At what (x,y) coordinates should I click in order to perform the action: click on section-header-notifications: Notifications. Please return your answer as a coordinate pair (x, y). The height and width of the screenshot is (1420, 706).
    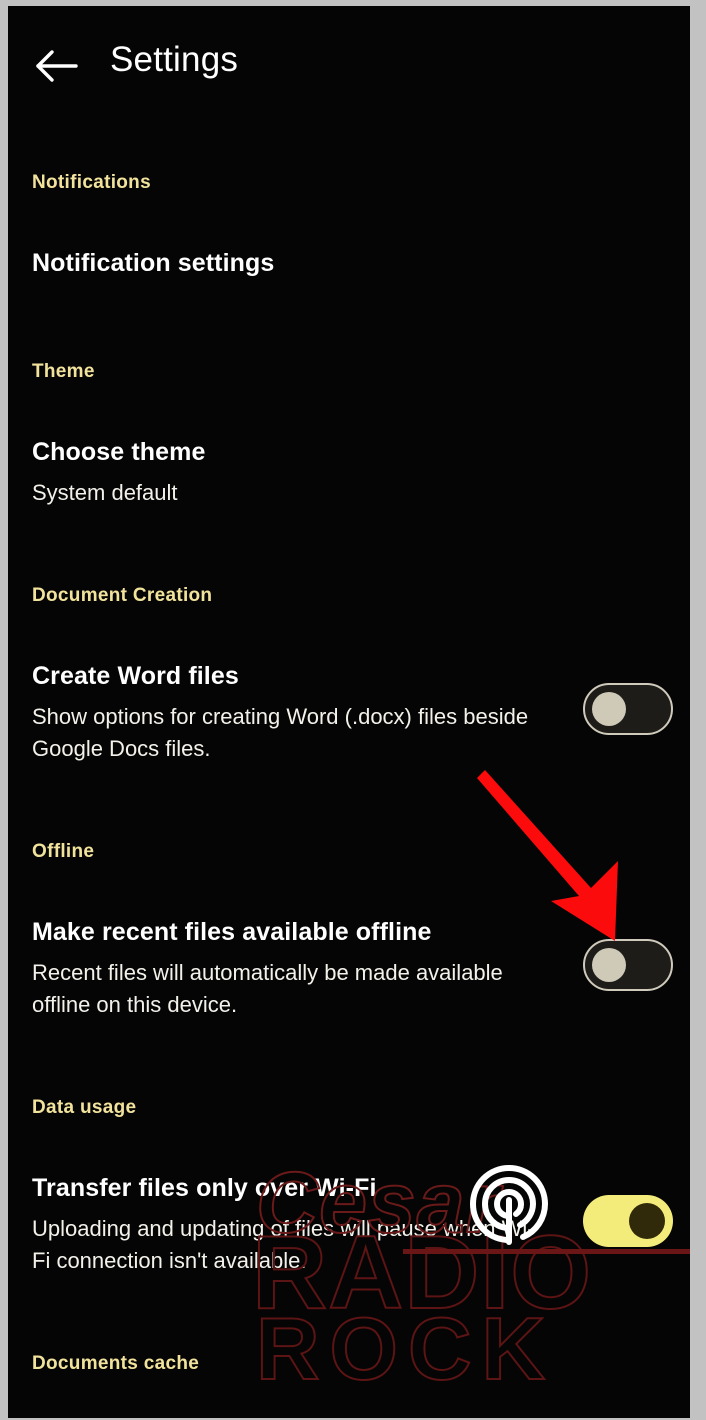
    Looking at the image, I should click on (91, 182).